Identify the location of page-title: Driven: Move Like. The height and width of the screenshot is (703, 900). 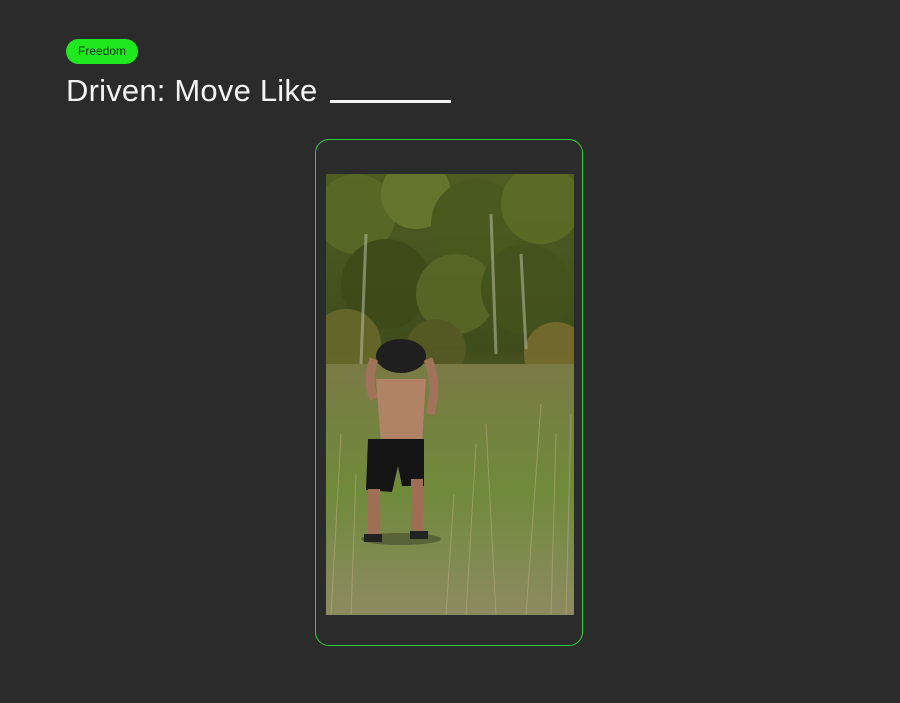
(192, 90).